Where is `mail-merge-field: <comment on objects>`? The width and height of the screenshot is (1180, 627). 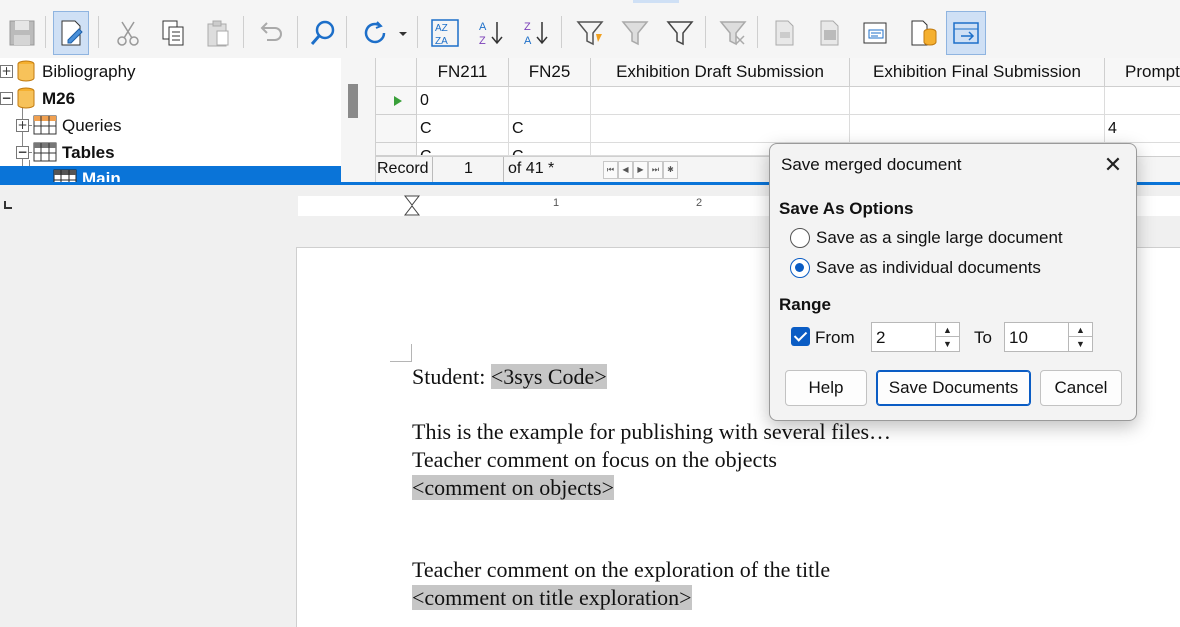 mail-merge-field: <comment on objects> is located at coordinates (513, 487).